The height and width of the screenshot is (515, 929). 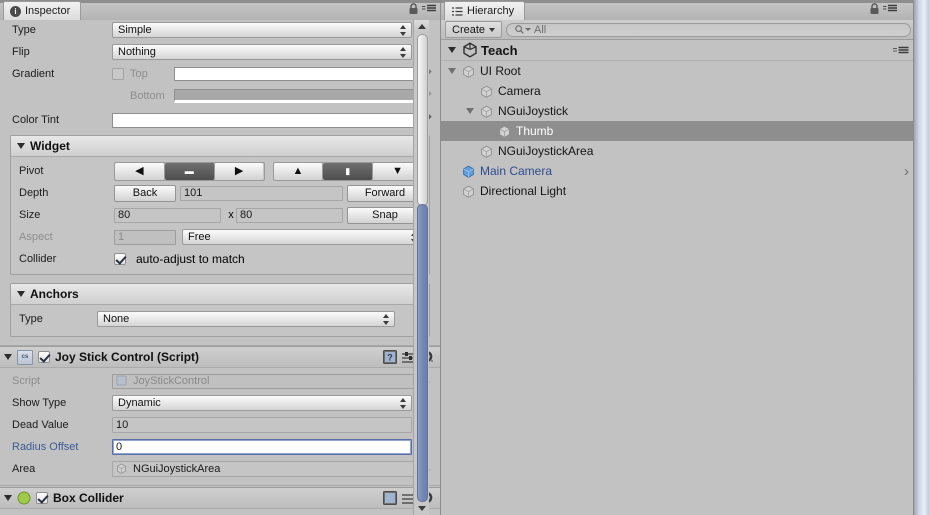 What do you see at coordinates (220, 146) in the screenshot?
I see `widget-group-header: Widget` at bounding box center [220, 146].